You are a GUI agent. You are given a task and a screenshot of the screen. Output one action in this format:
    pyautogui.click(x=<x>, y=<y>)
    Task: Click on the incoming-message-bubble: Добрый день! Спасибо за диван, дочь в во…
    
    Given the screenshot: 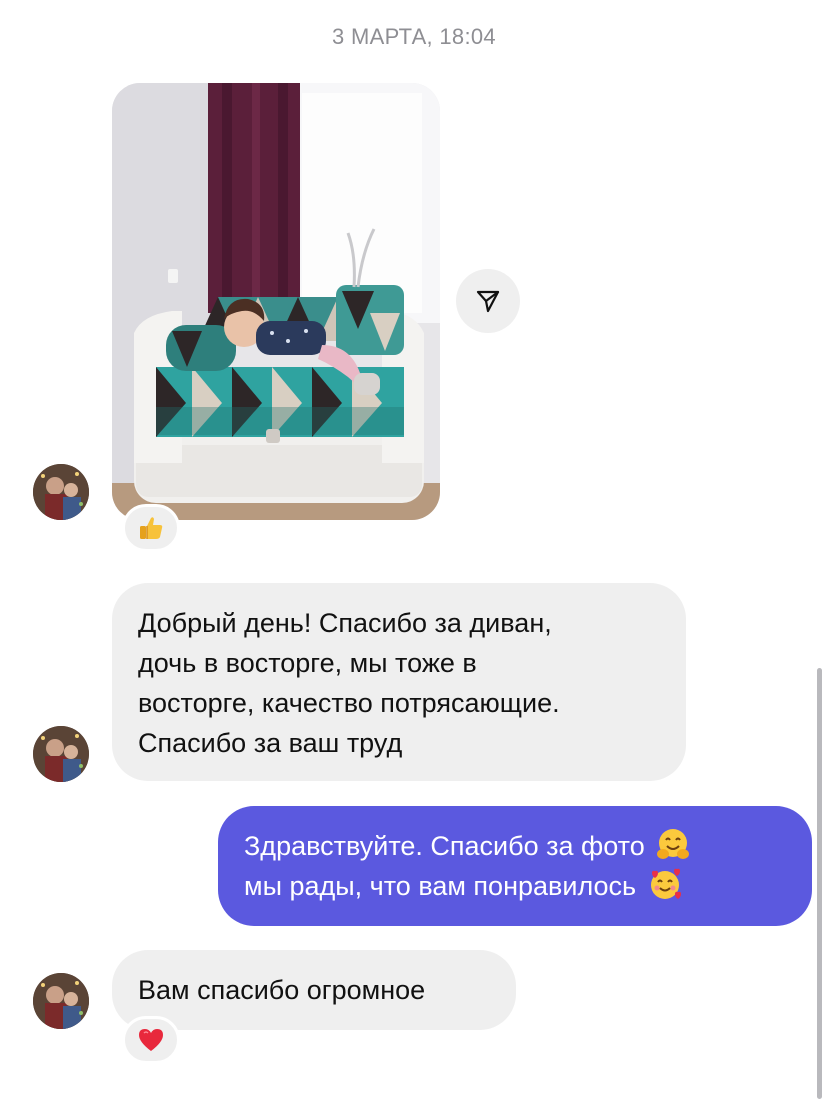 What is the action you would take?
    pyautogui.click(x=399, y=682)
    